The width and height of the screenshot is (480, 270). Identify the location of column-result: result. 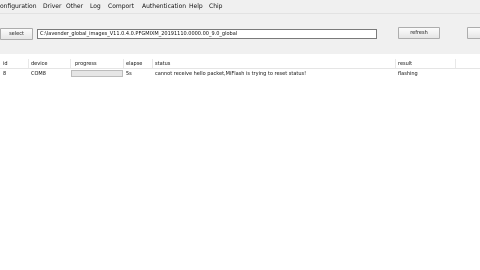
(405, 64).